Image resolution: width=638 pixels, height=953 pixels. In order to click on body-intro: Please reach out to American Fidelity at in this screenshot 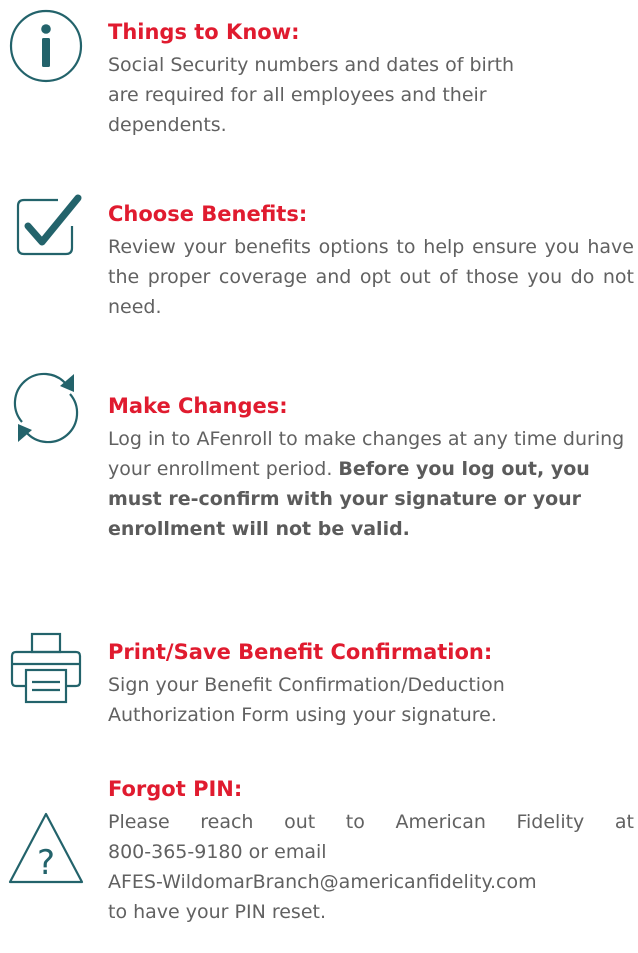, I will do `click(371, 822)`.